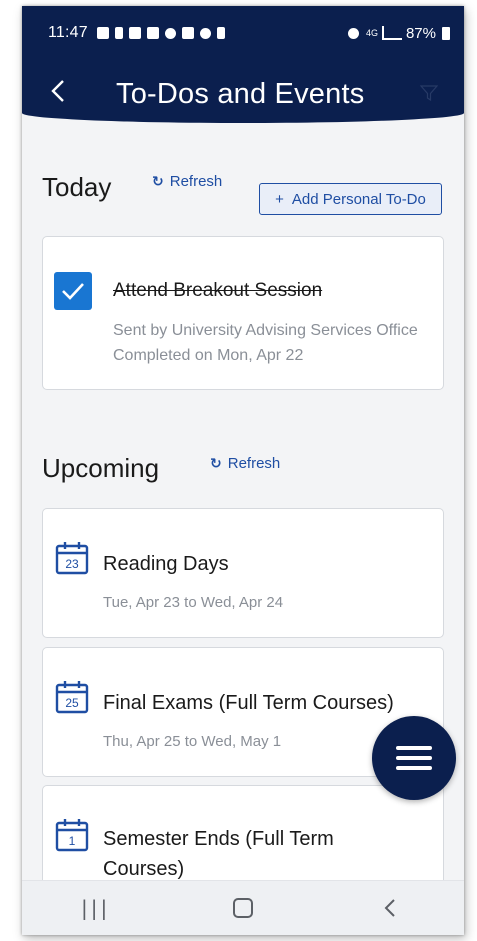 The width and height of the screenshot is (477, 941). What do you see at coordinates (72, 703) in the screenshot?
I see `calendar-day: 25` at bounding box center [72, 703].